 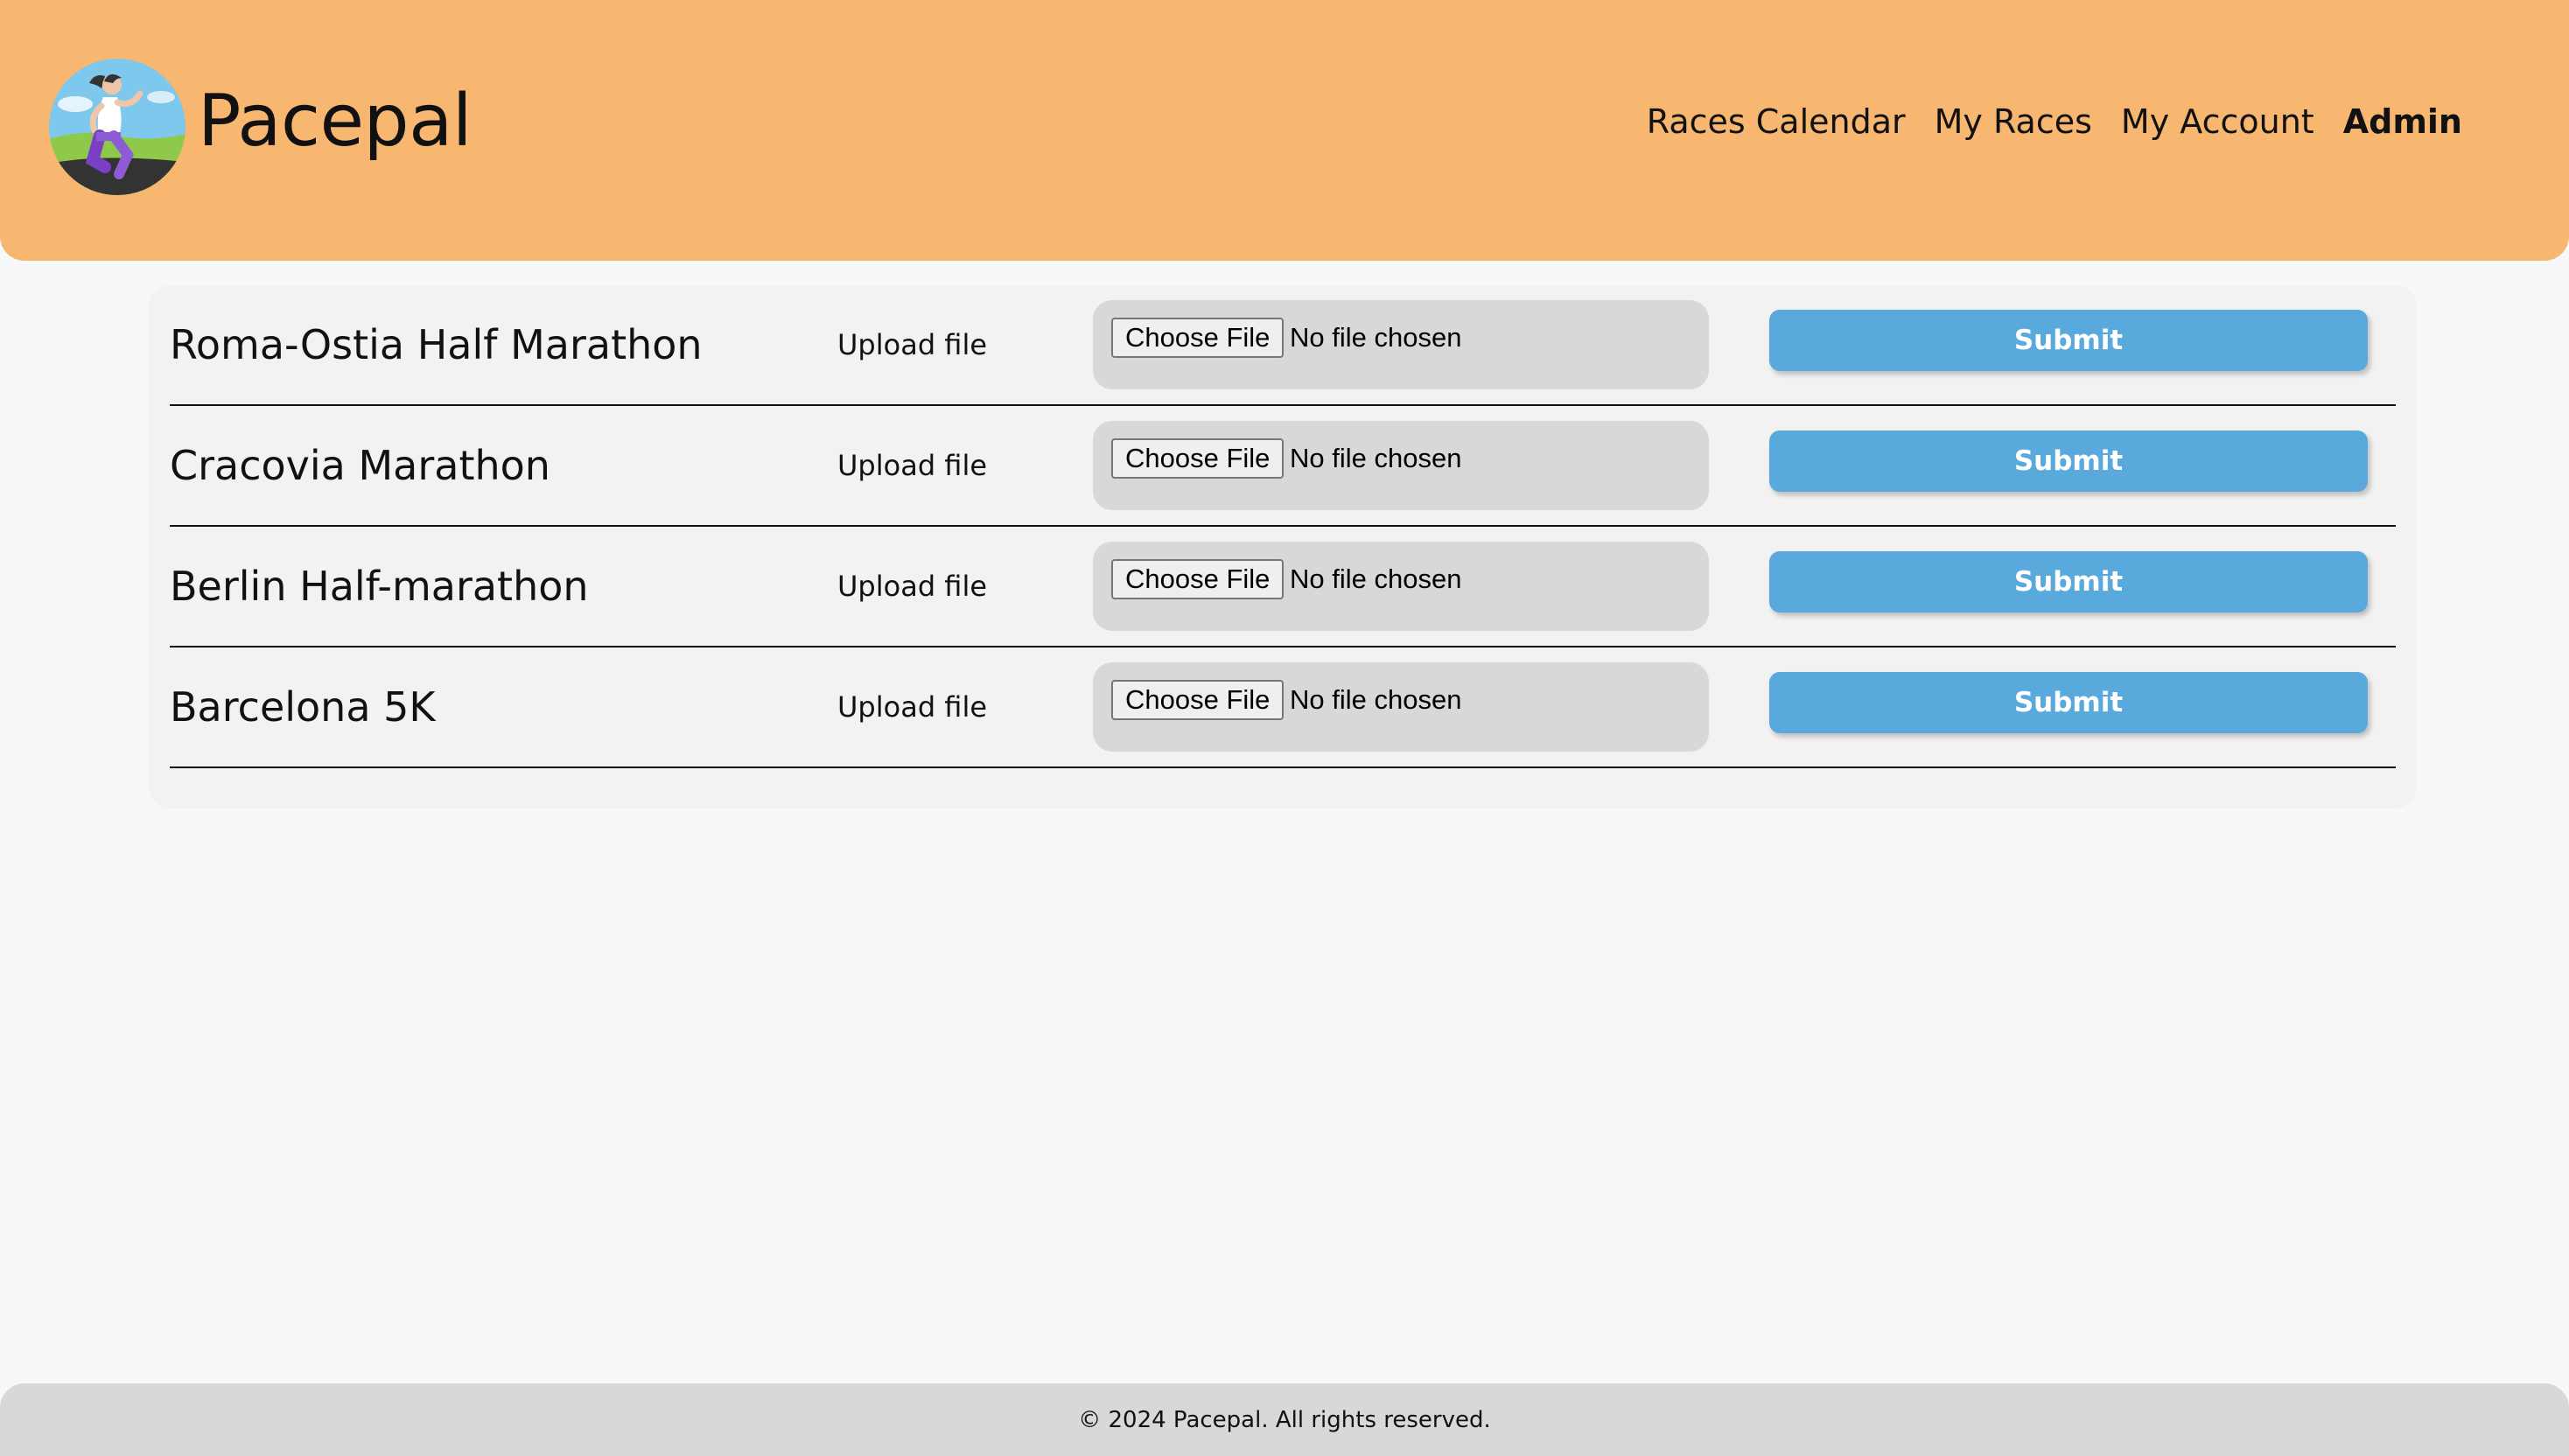 What do you see at coordinates (379, 586) in the screenshot?
I see `race-name: Berlin Half-marathon` at bounding box center [379, 586].